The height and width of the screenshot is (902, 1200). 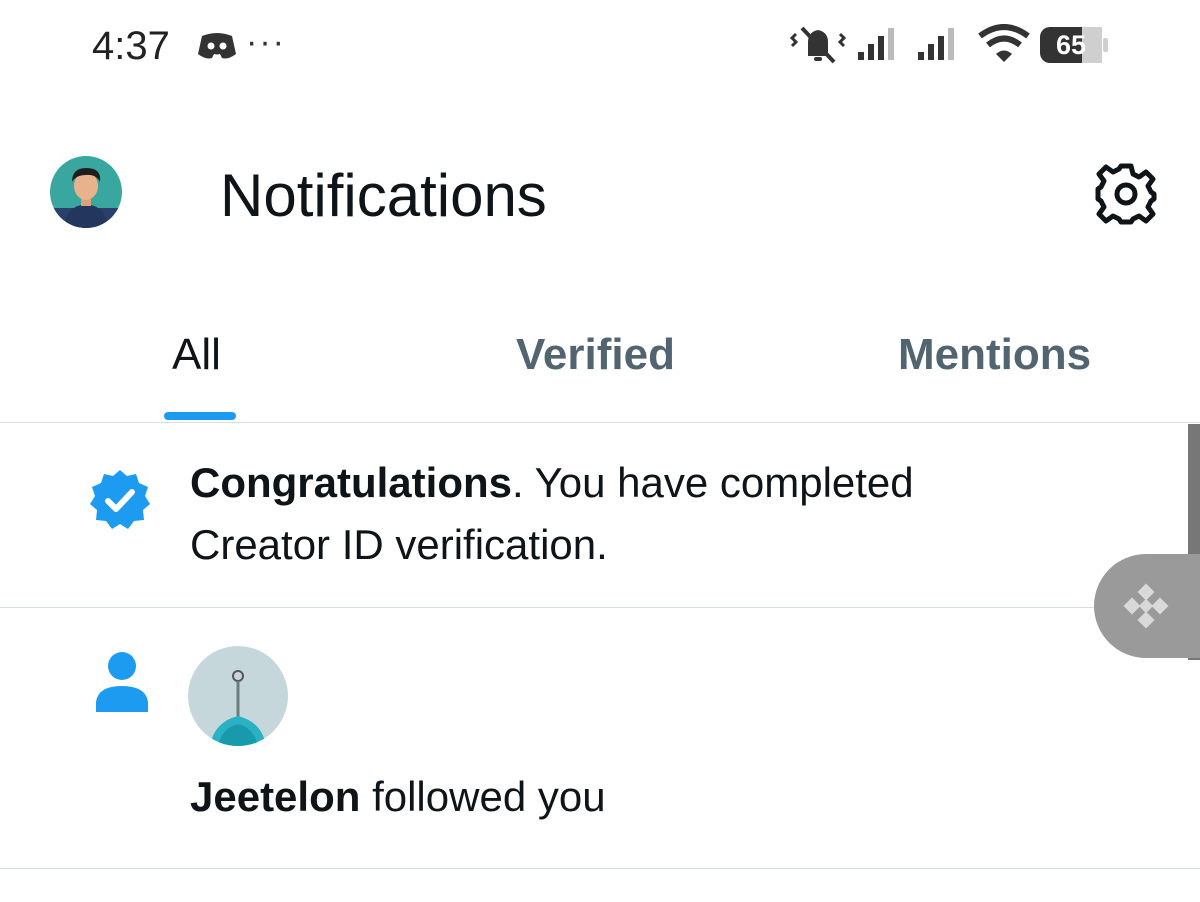 What do you see at coordinates (1071, 45) in the screenshot?
I see `battery-level: 65` at bounding box center [1071, 45].